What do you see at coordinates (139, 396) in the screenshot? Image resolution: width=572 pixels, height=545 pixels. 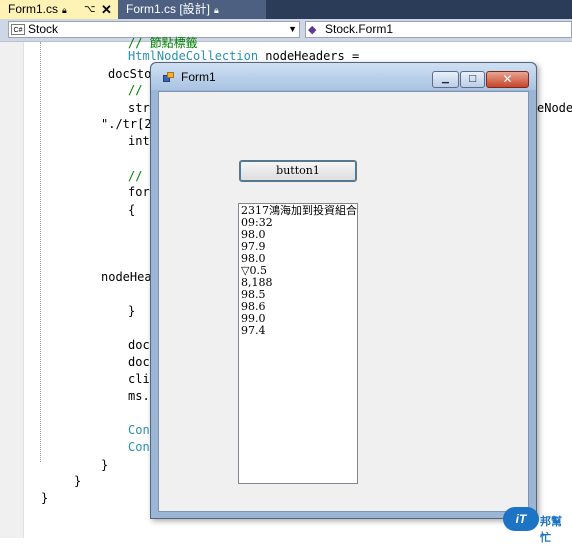 I see `code-line: ms.` at bounding box center [139, 396].